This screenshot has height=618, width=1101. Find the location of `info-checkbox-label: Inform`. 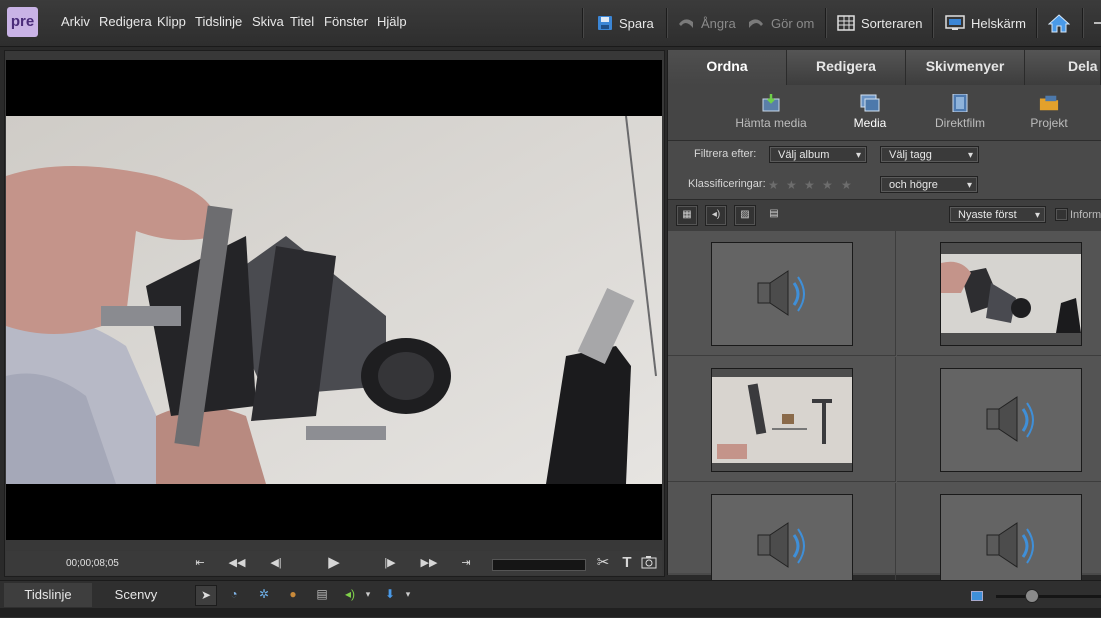

info-checkbox-label: Inform is located at coordinates (1085, 215).